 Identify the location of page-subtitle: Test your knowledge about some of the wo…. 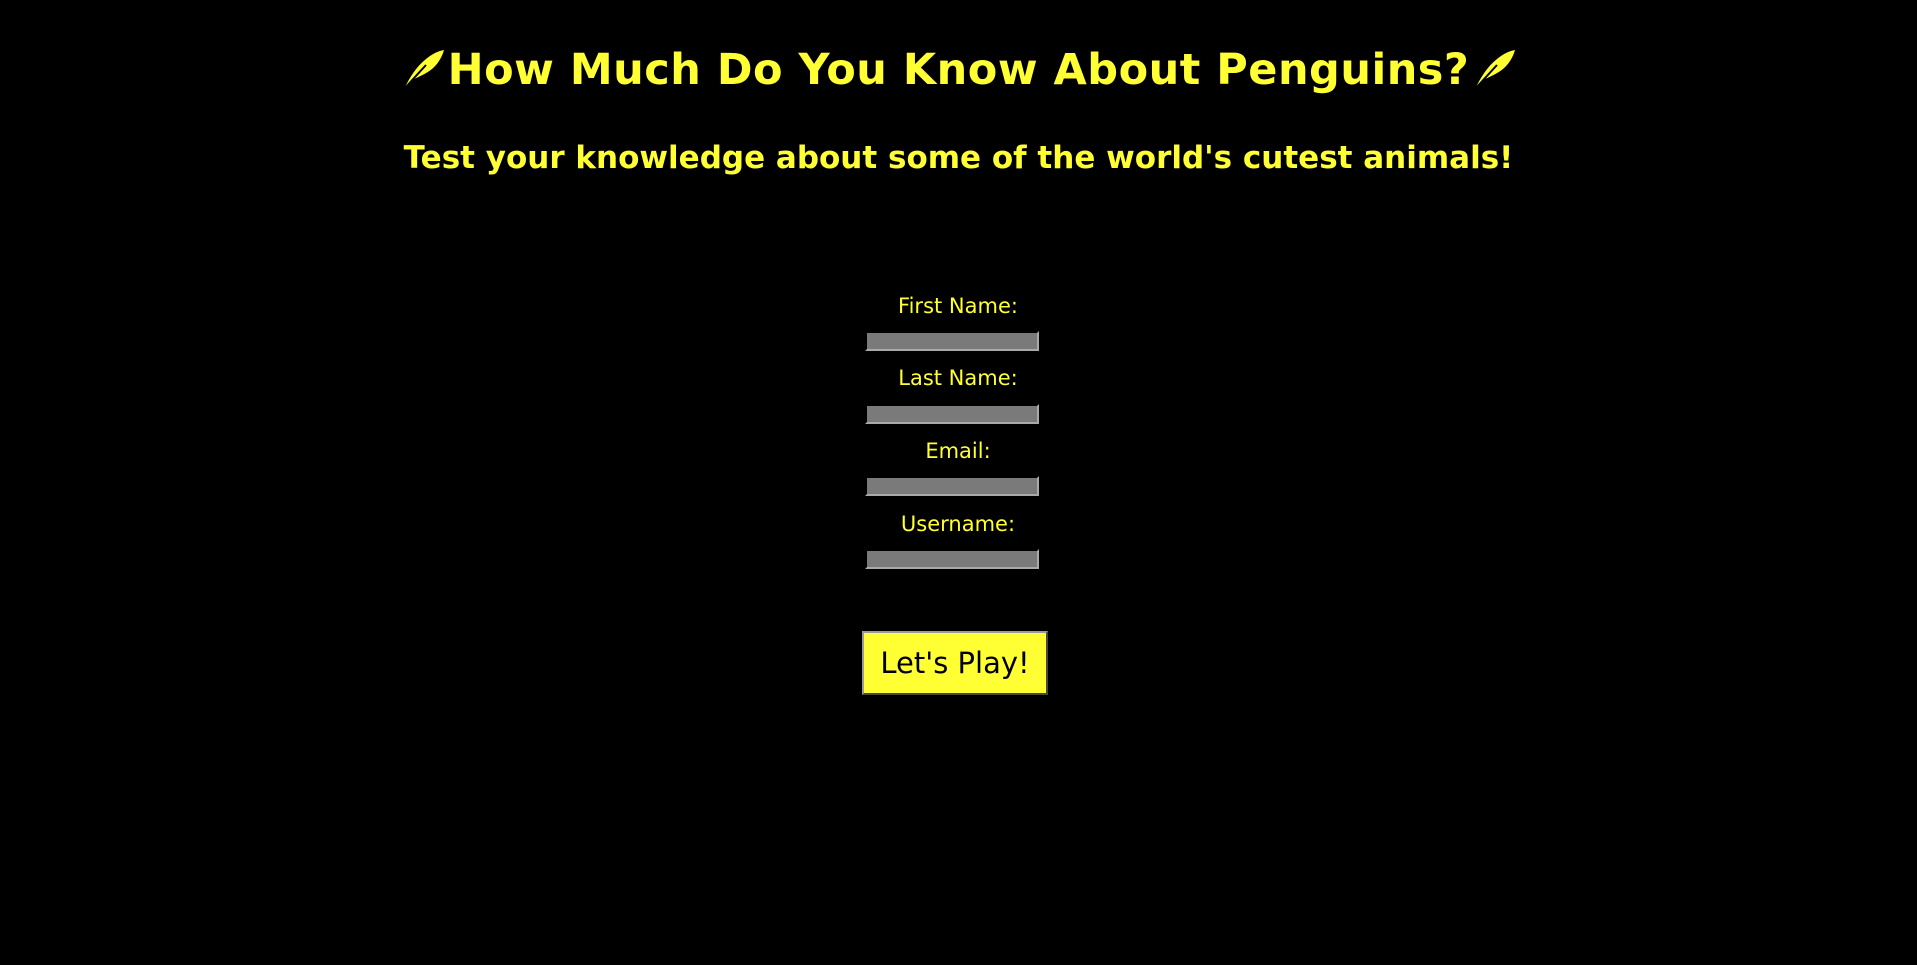
(958, 158).